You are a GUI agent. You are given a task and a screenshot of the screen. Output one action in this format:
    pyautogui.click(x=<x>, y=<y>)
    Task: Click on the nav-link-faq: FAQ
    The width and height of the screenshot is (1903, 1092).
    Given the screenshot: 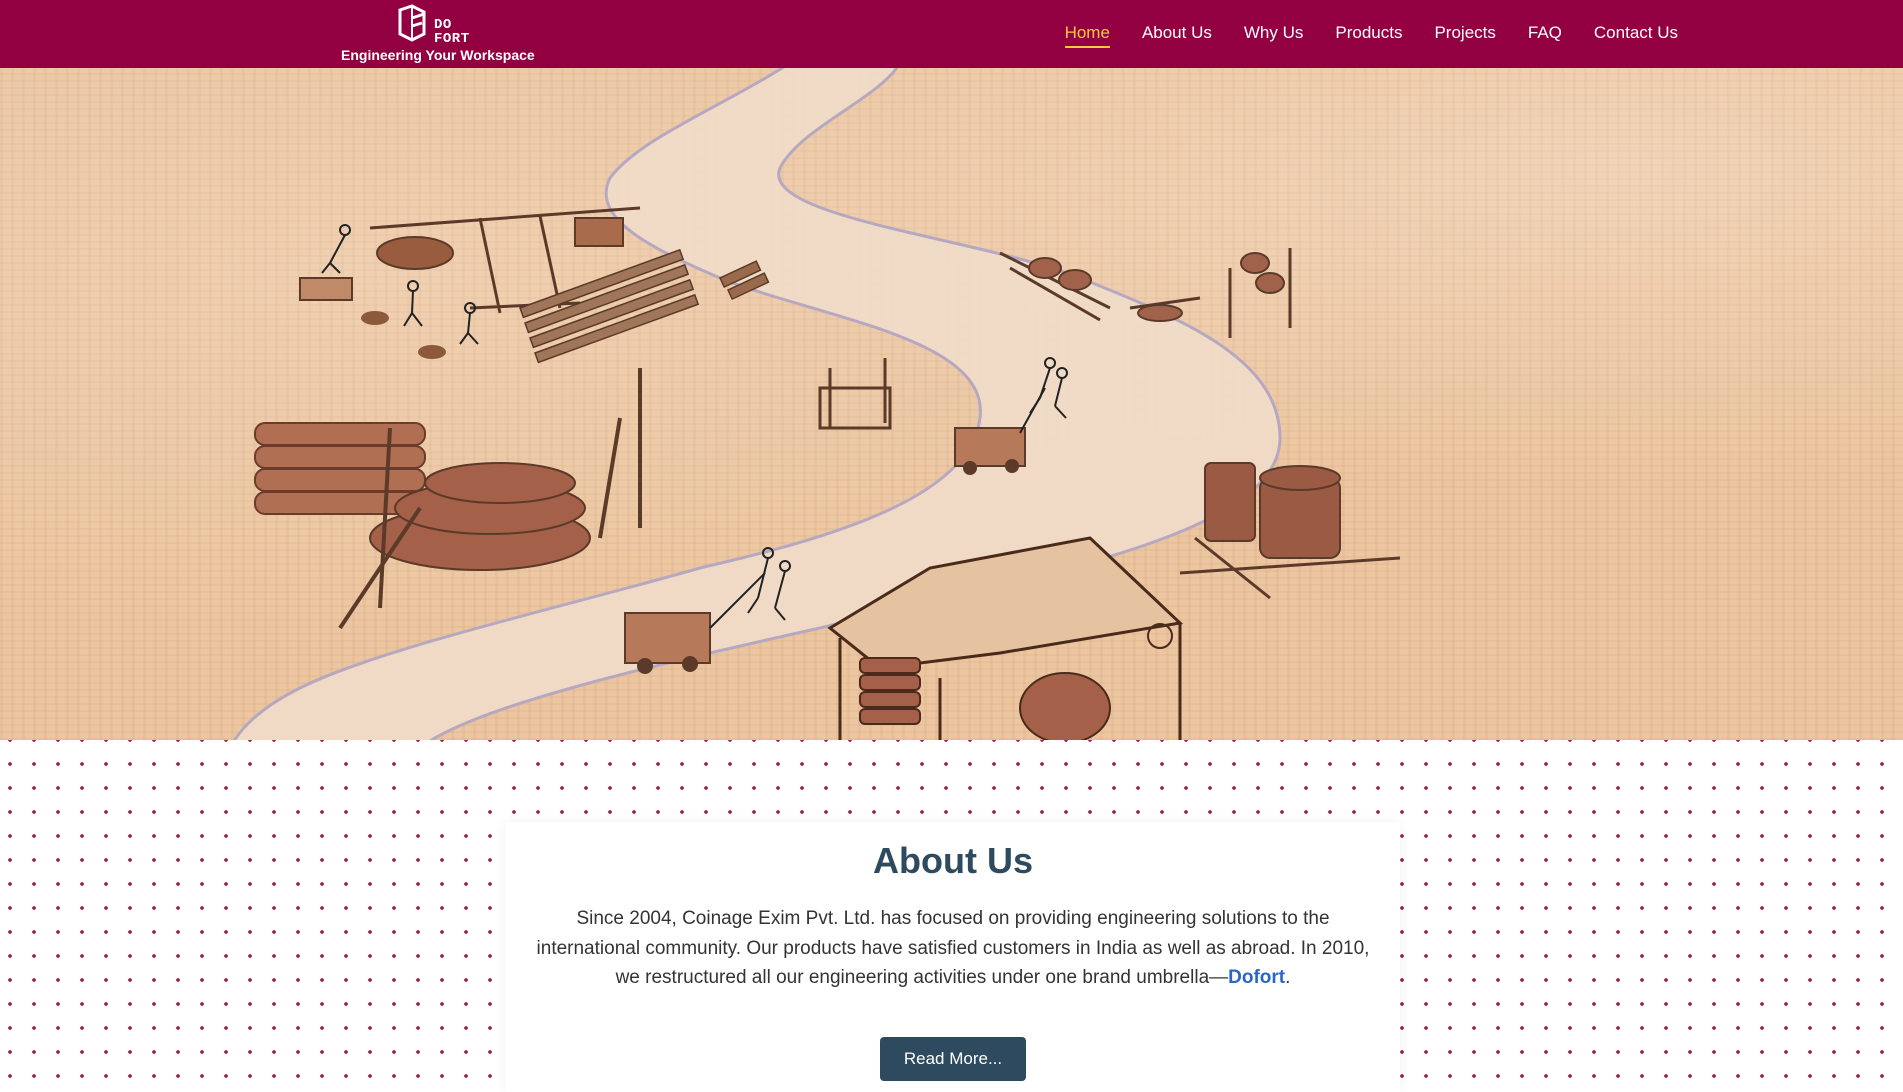 What is the action you would take?
    pyautogui.click(x=1545, y=33)
    